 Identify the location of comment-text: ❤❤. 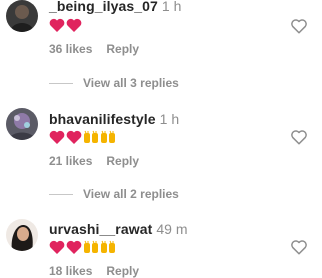
(65, 25).